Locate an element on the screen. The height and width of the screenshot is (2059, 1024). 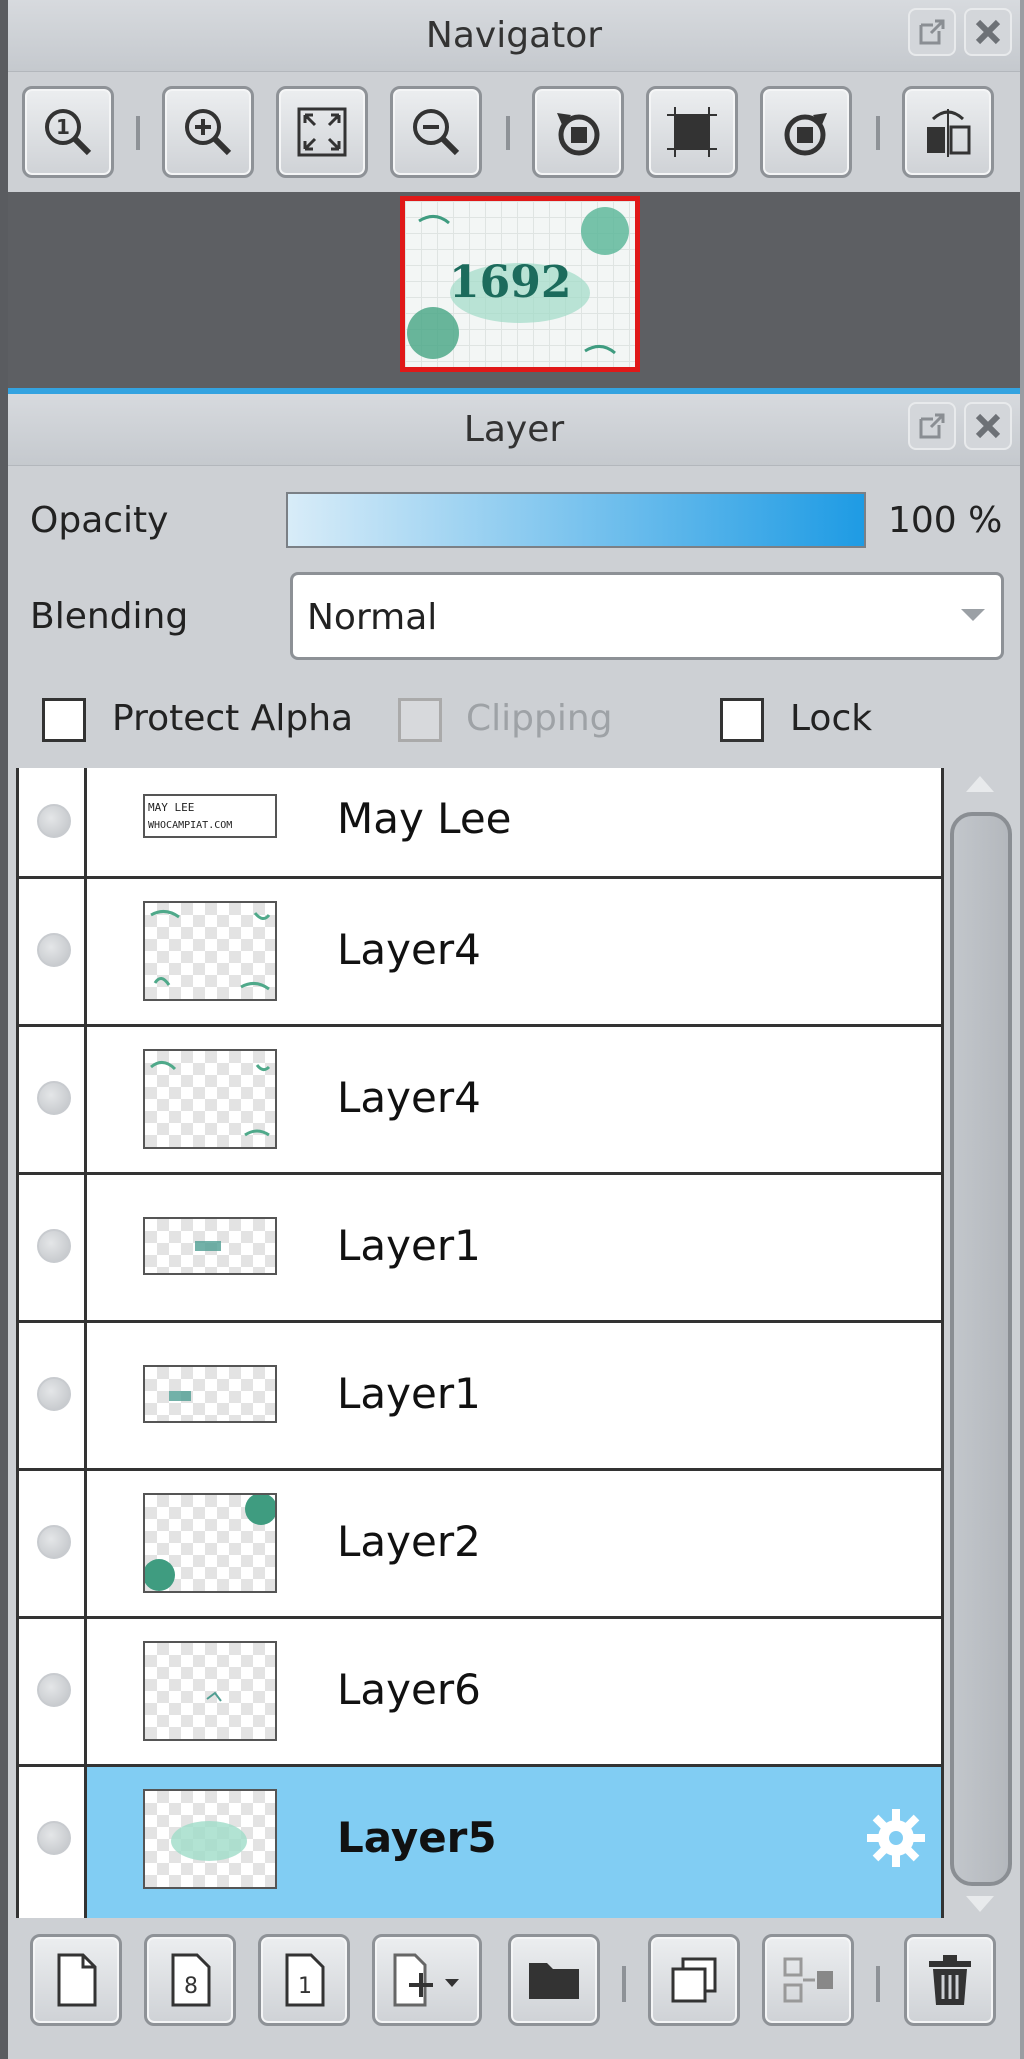
blending-value: Normal is located at coordinates (372, 617).